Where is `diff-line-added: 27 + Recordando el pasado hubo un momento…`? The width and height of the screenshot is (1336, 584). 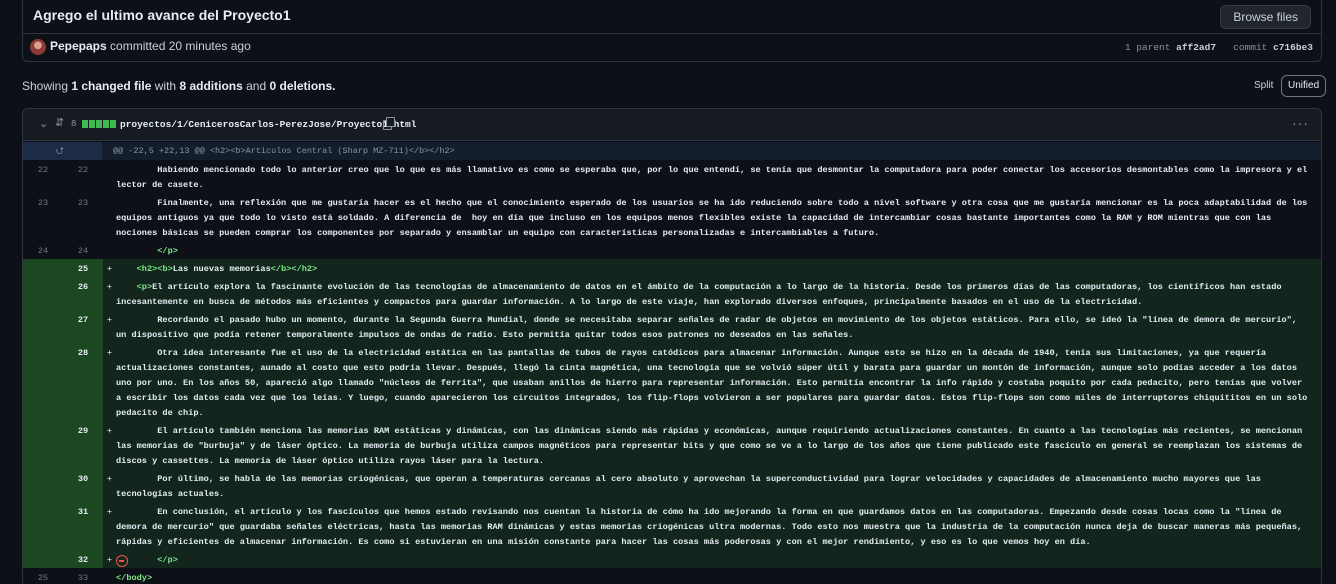 diff-line-added: 27 + Recordando el pasado hubo un momento… is located at coordinates (672, 326).